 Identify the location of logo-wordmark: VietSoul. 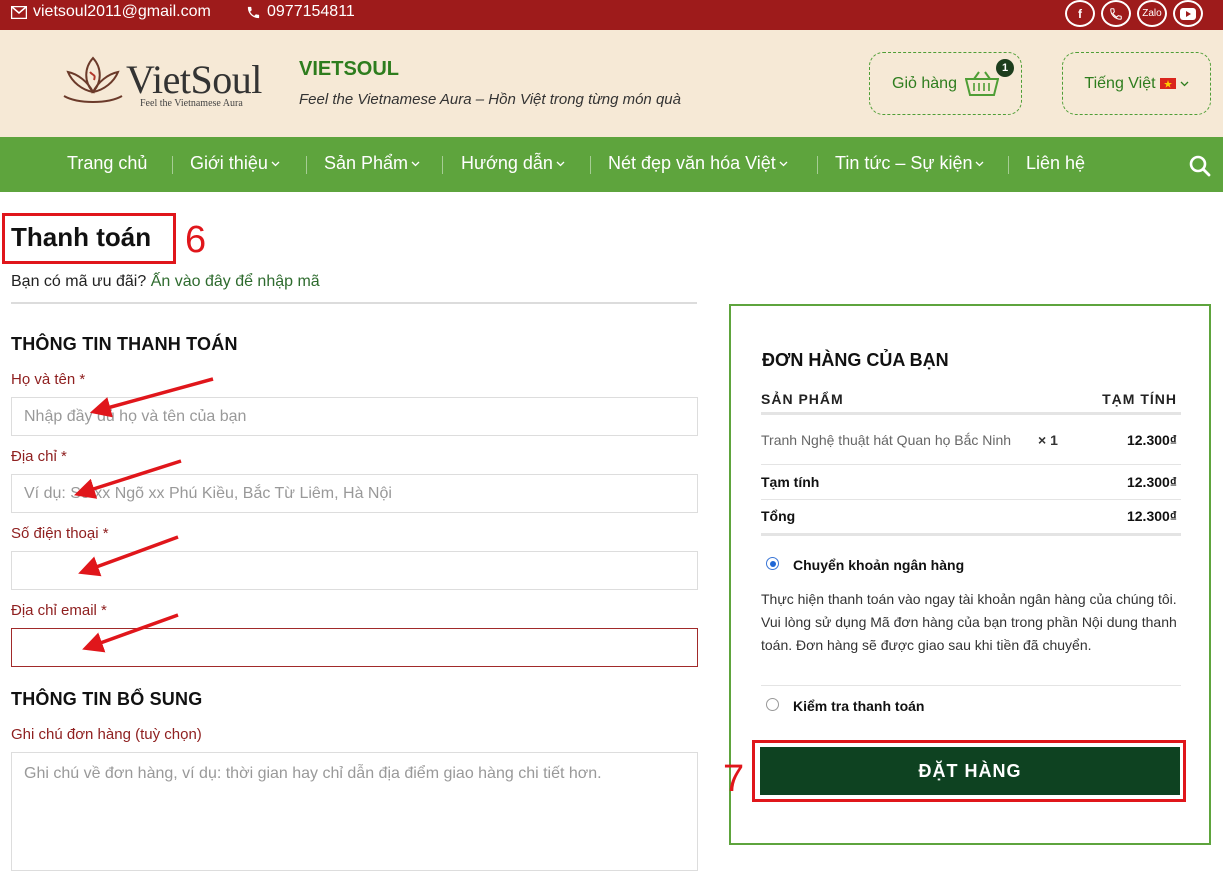
(194, 79).